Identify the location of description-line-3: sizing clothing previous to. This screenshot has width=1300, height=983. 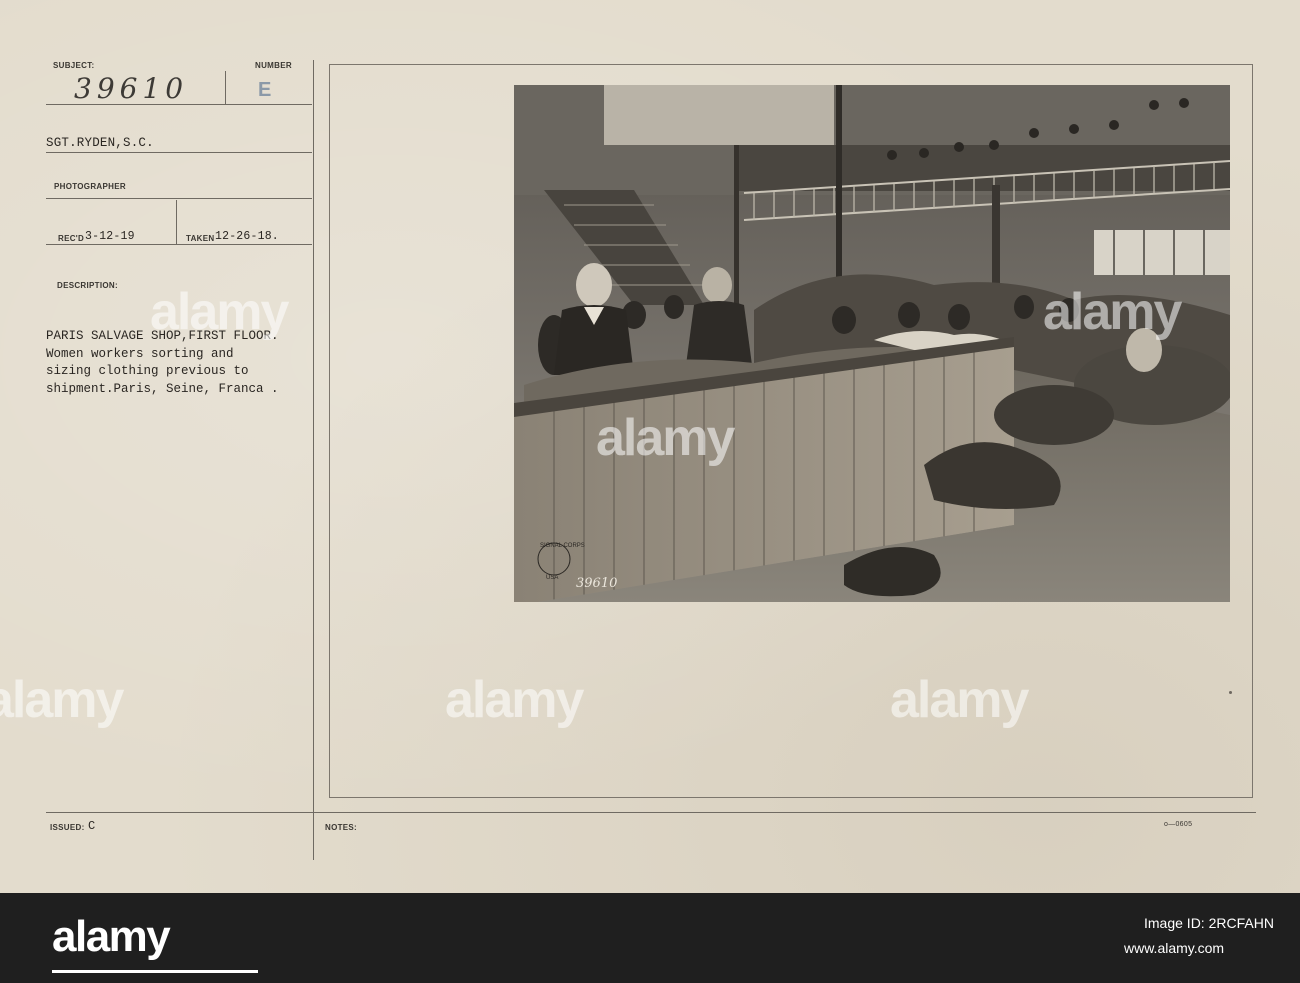
(147, 371).